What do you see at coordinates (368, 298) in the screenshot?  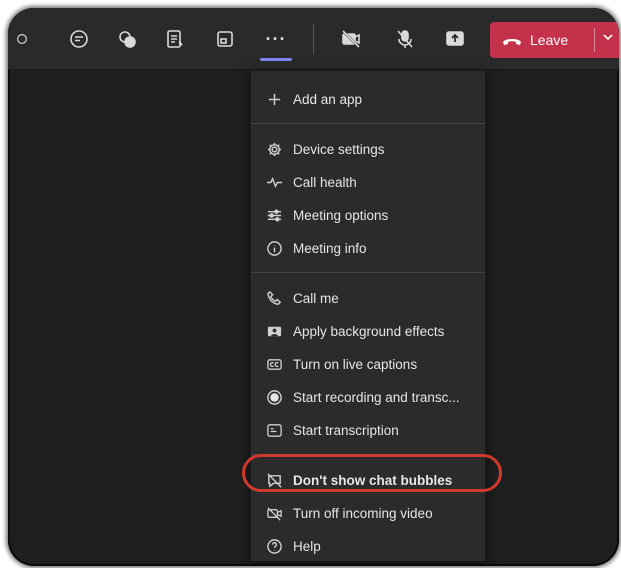 I see `menu-item-call-me: Call me` at bounding box center [368, 298].